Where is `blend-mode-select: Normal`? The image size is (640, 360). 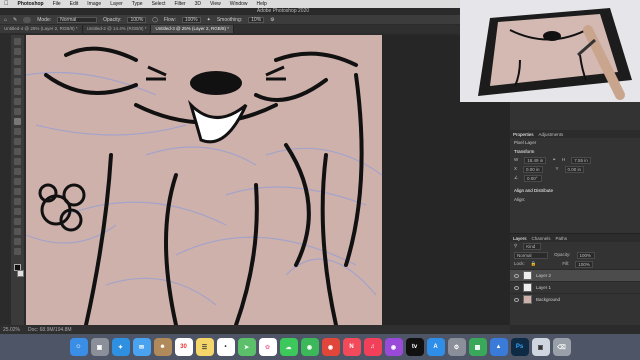 blend-mode-select: Normal is located at coordinates (531, 255).